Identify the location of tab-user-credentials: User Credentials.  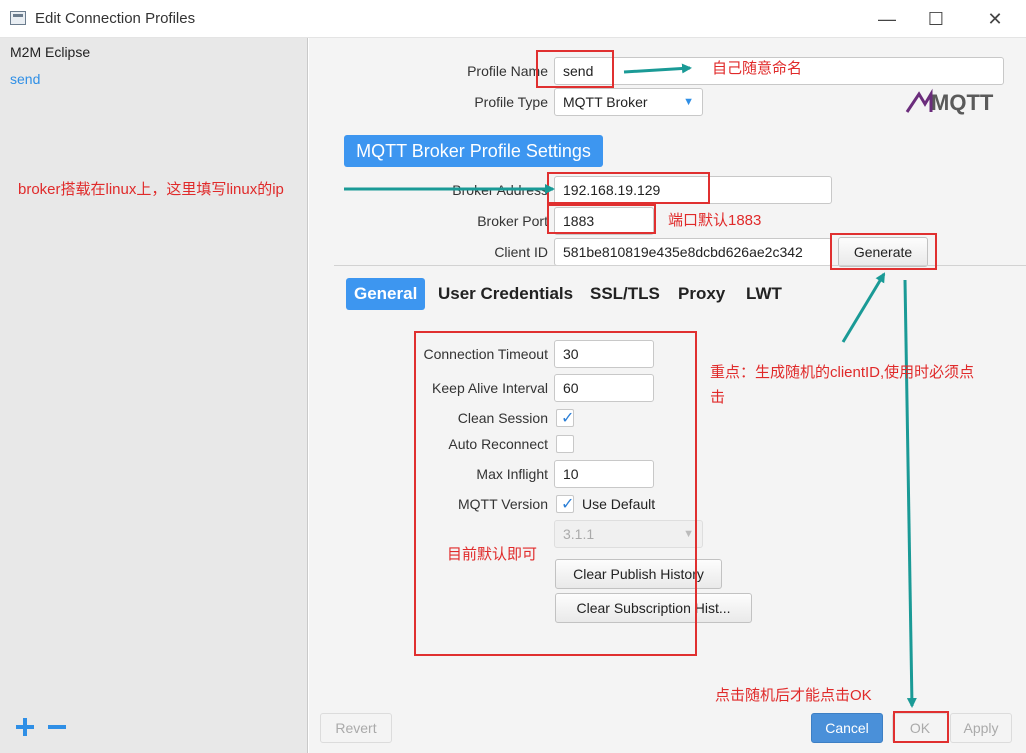
(505, 294).